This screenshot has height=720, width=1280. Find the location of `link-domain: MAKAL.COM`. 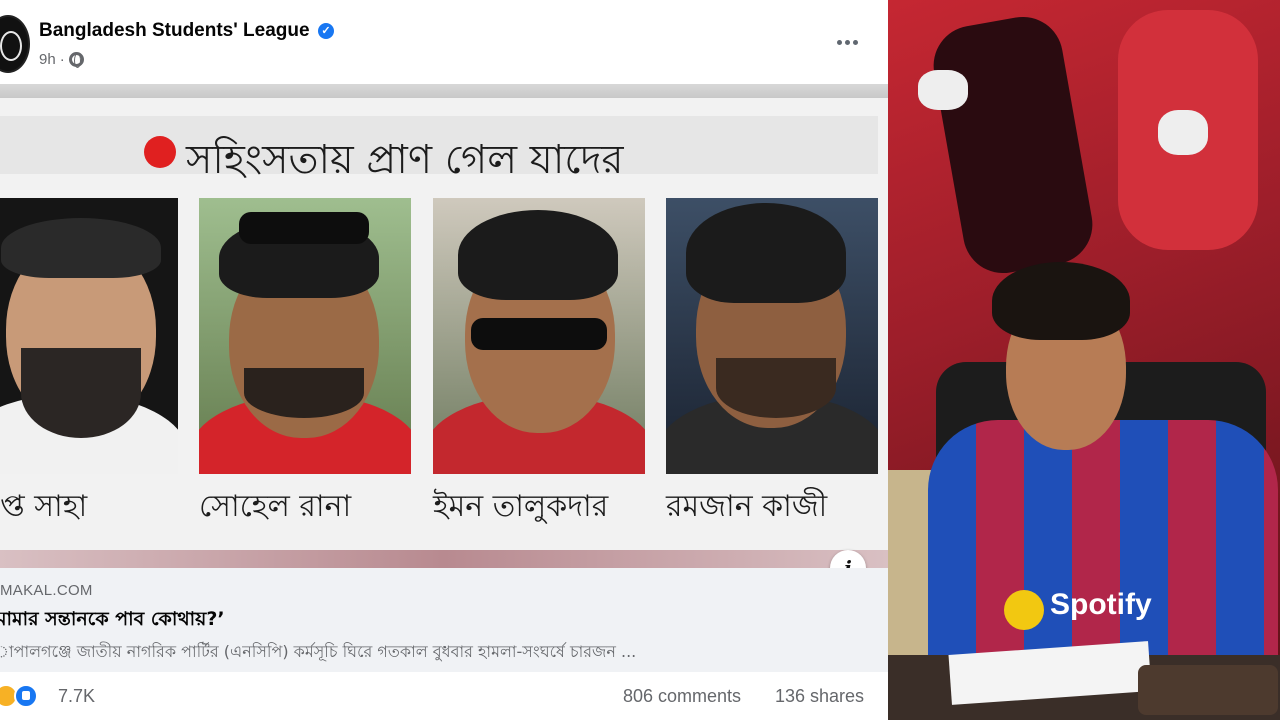

link-domain: MAKAL.COM is located at coordinates (46, 590).